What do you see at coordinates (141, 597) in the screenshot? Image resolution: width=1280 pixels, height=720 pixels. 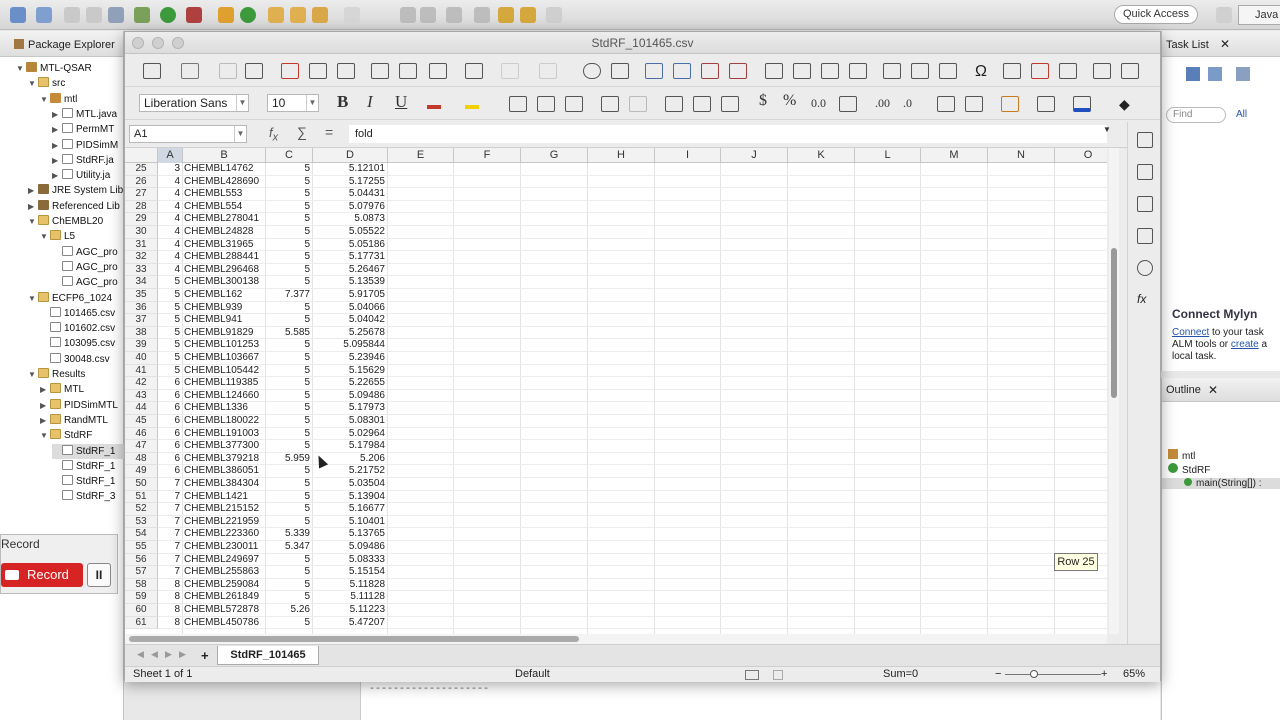 I see `row-header: 59` at bounding box center [141, 597].